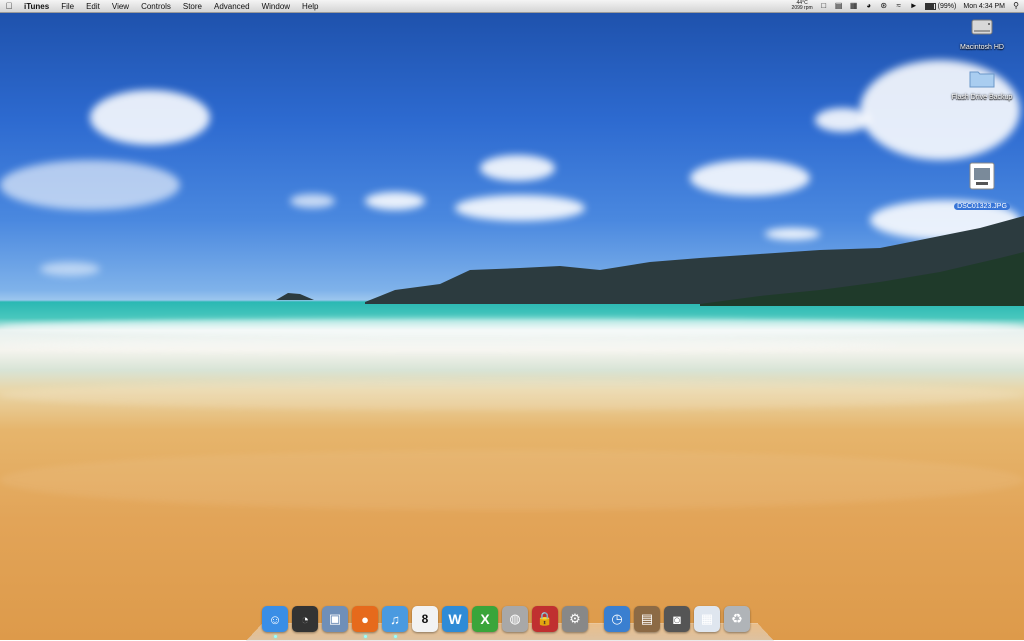 The height and width of the screenshot is (641, 1024). I want to click on dock-item-firefox: ●, so click(365, 622).